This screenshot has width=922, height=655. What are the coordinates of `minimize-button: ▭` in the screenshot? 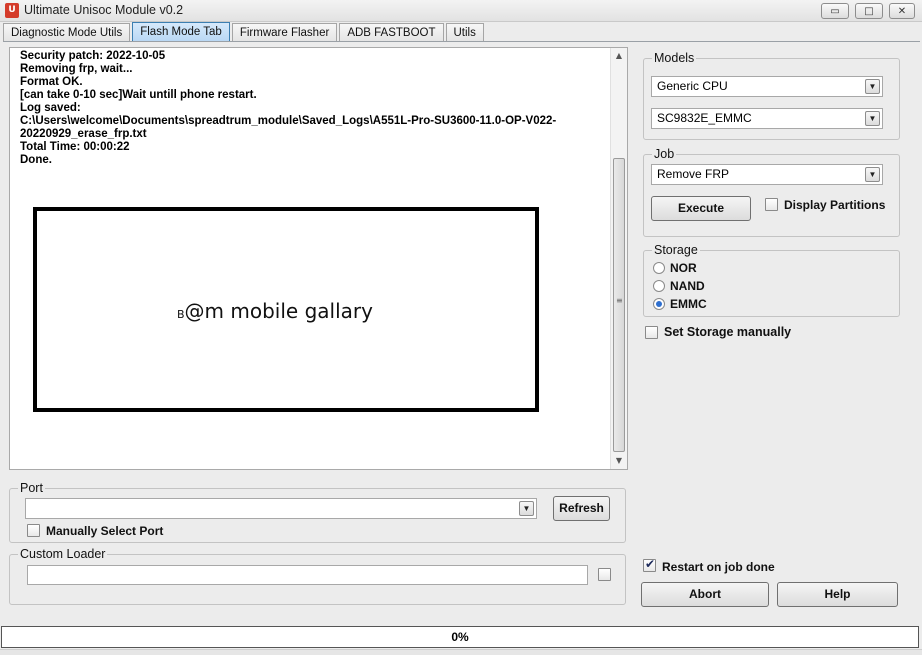 It's located at (835, 11).